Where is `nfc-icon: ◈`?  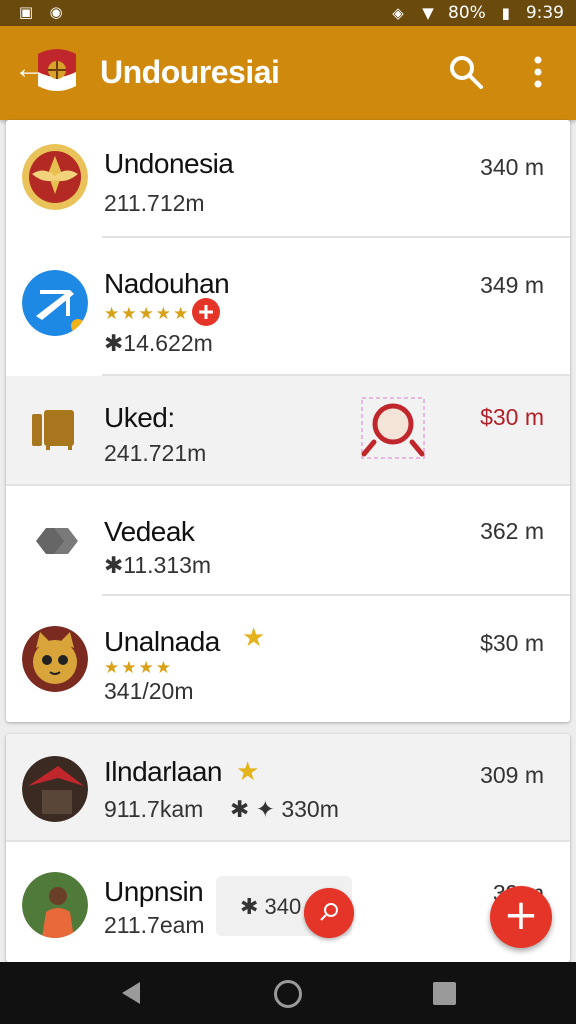
nfc-icon: ◈ is located at coordinates (398, 13).